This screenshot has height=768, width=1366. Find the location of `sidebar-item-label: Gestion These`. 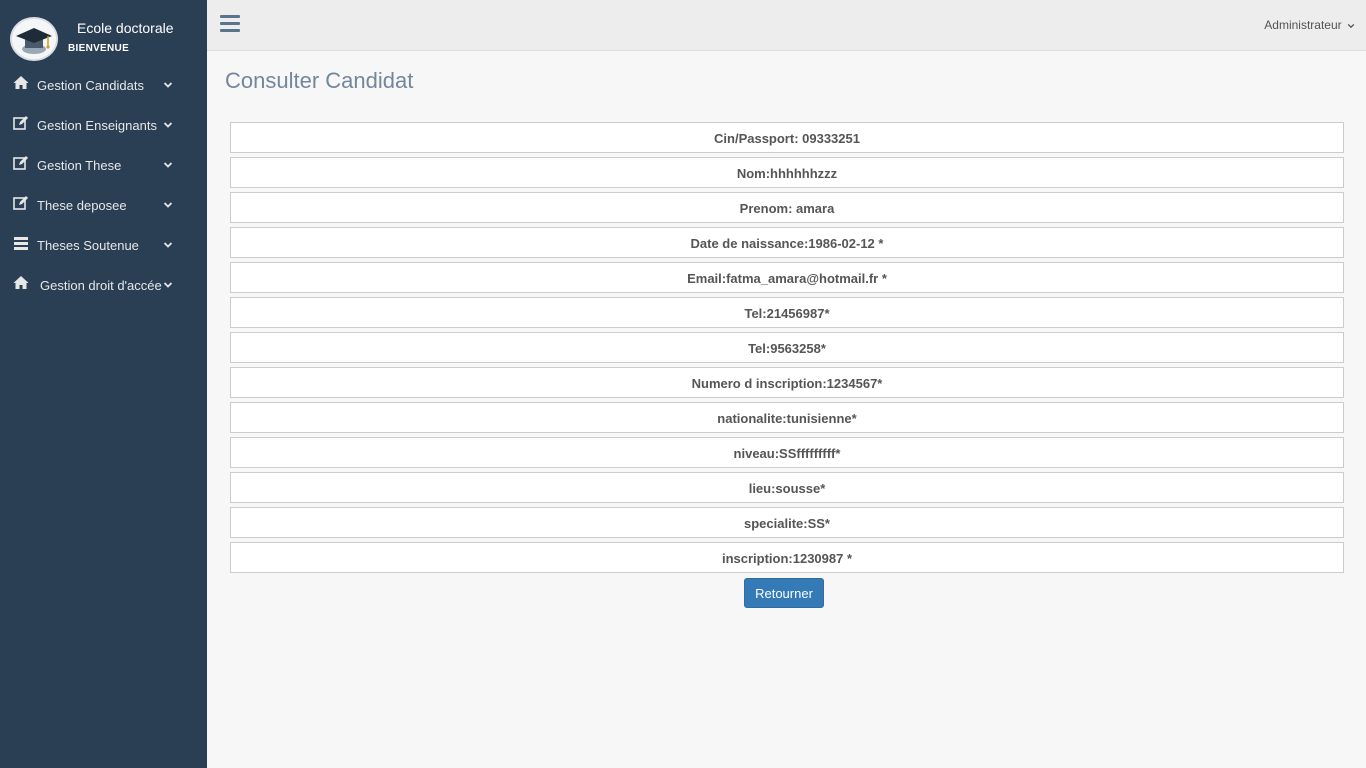

sidebar-item-label: Gestion These is located at coordinates (79, 165).